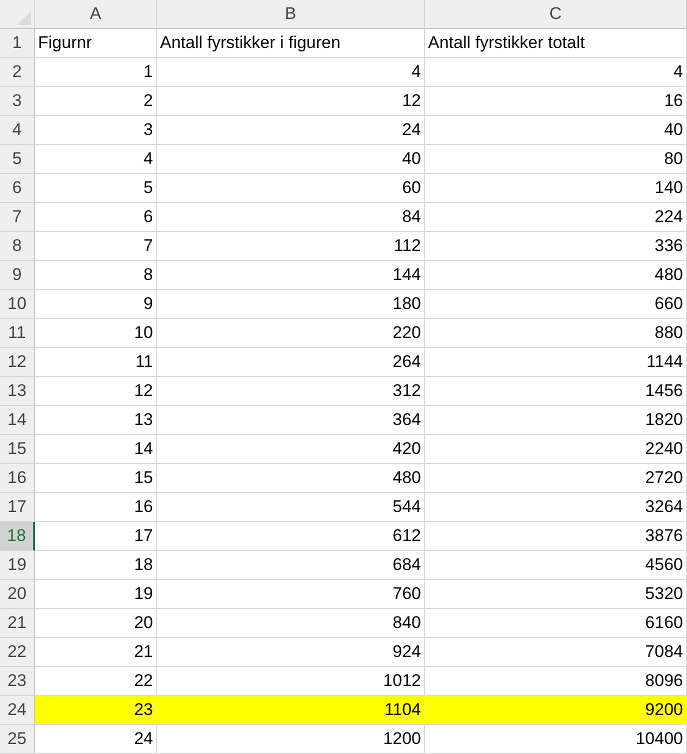 This screenshot has width=687, height=754. What do you see at coordinates (291, 217) in the screenshot?
I see `table-cell: 84` at bounding box center [291, 217].